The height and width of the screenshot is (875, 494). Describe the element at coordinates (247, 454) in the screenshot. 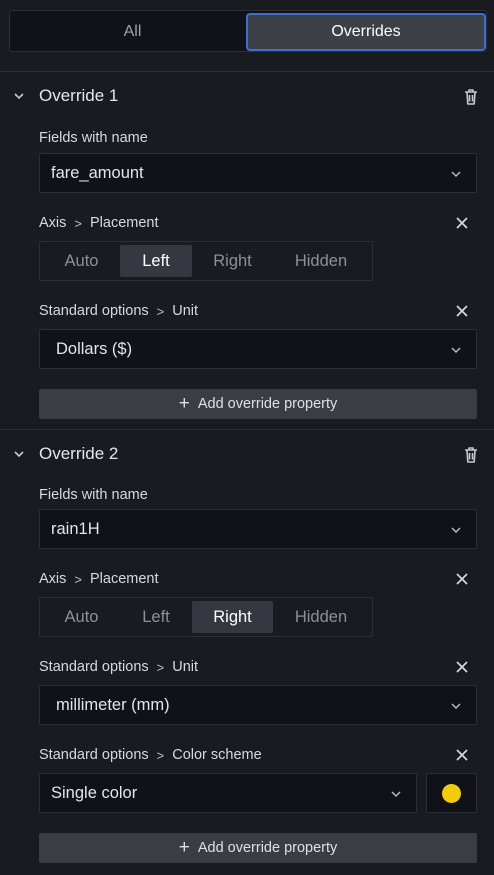

I see `override-2-header: Override 2` at that location.